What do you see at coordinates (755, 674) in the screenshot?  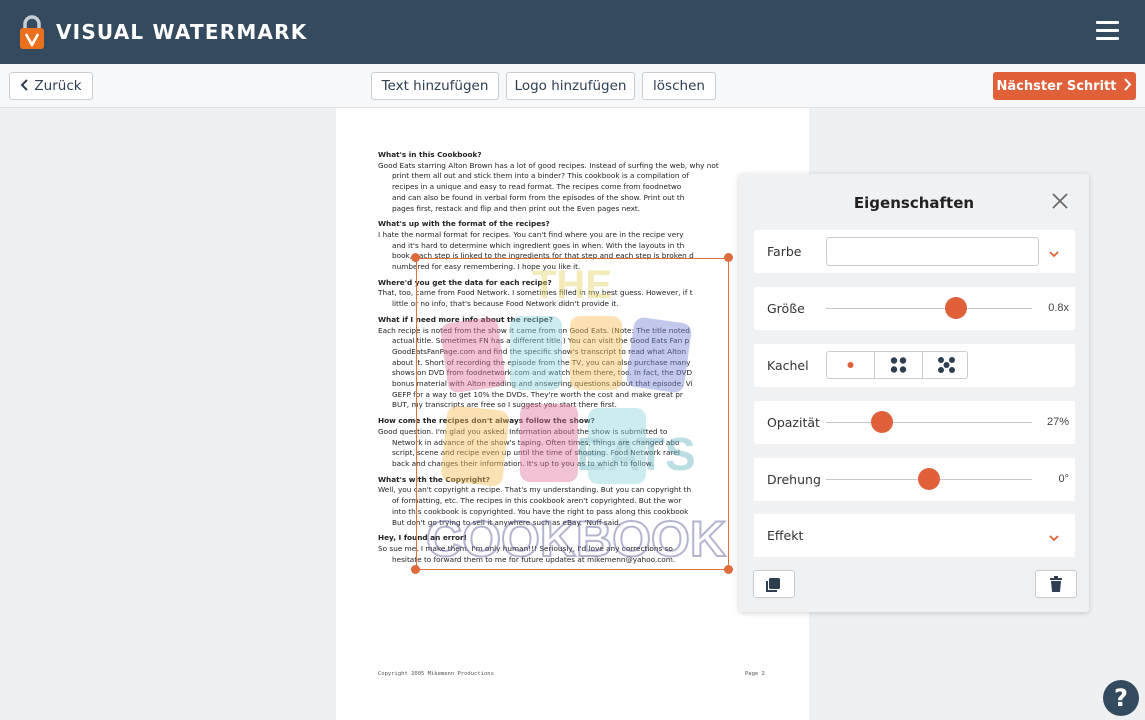 I see `page-footer-right: Page 2` at bounding box center [755, 674].